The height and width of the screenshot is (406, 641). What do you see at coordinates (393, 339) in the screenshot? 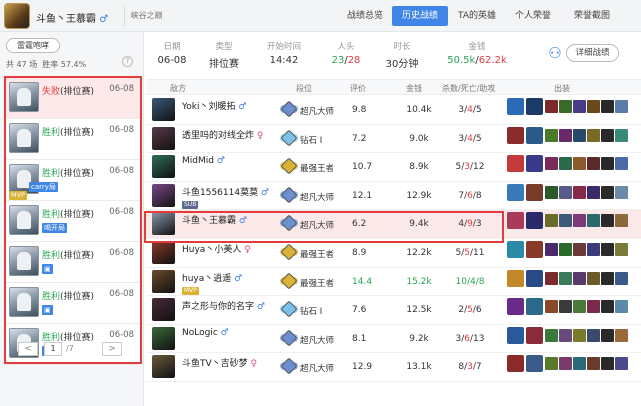
I see `player-row: NoLogic ♂ 超凡大师 8.1 9.2k 3/6/13` at bounding box center [393, 339].